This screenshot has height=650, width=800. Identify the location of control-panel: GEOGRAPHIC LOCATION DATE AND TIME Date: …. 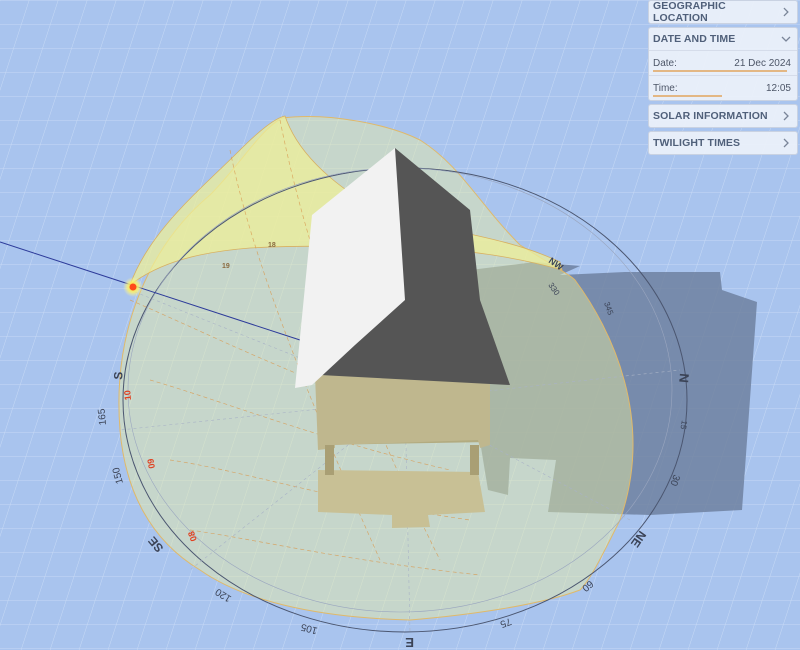
(723, 79).